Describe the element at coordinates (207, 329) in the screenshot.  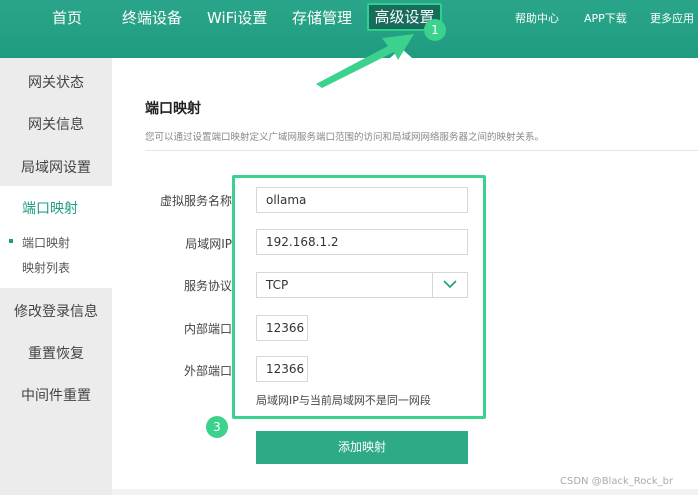
I see `internal-port-label: 内部端口` at that location.